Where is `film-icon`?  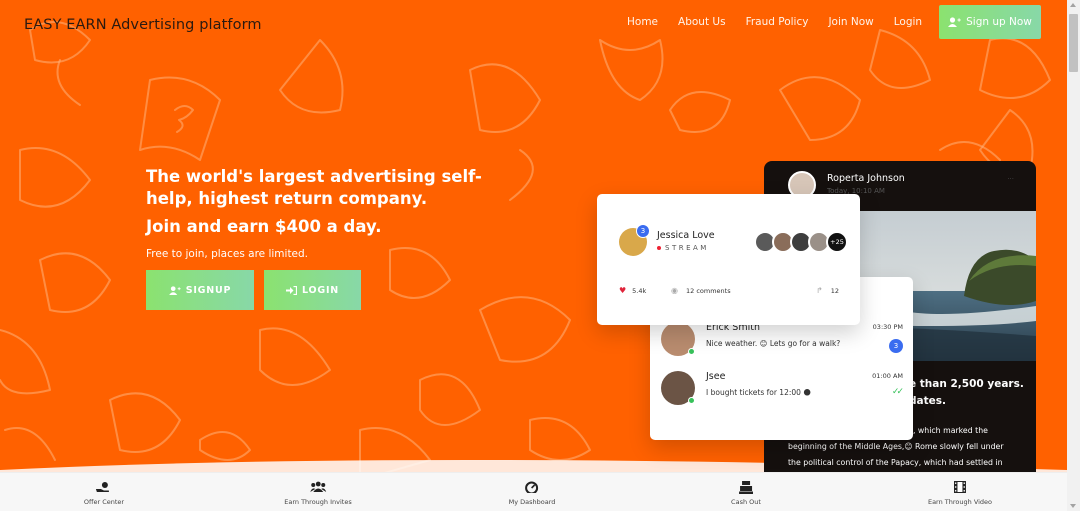
film-icon is located at coordinates (959, 488).